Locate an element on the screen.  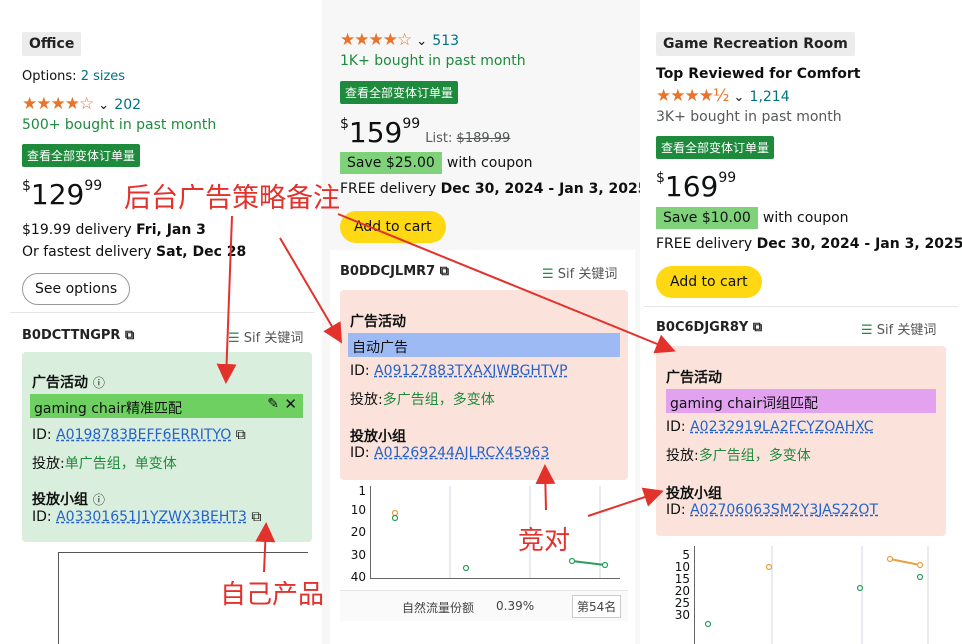
edit-icon: ✎ is located at coordinates (273, 404).